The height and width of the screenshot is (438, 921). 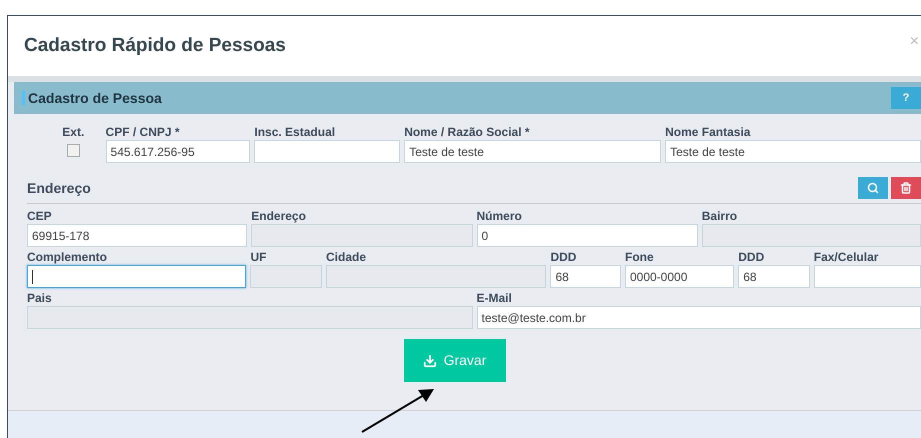 What do you see at coordinates (429, 361) in the screenshot?
I see `download-icon` at bounding box center [429, 361].